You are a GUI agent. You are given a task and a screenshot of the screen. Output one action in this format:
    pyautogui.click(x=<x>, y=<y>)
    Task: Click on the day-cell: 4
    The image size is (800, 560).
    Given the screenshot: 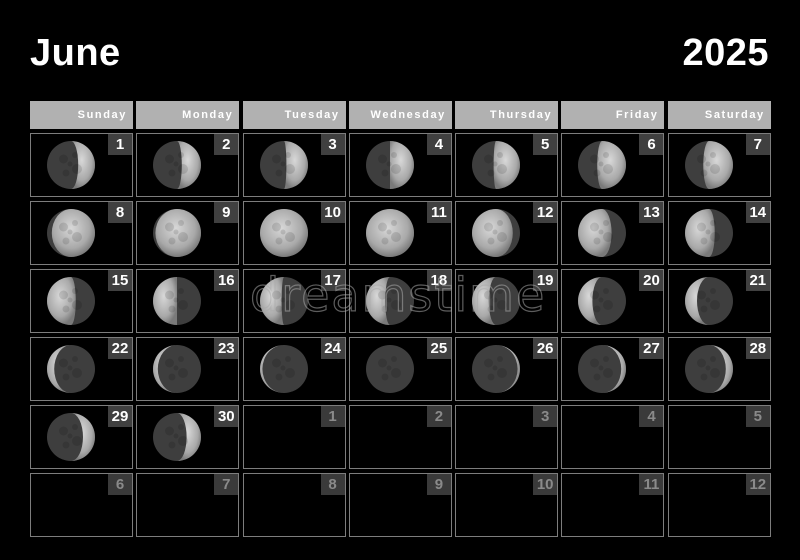 What is the action you would take?
    pyautogui.click(x=400, y=165)
    